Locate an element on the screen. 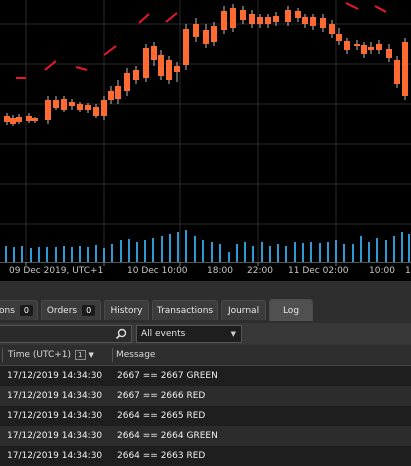 This screenshot has width=411, height=466. time-axis-label: 10 Dec 10:00 is located at coordinates (157, 271).